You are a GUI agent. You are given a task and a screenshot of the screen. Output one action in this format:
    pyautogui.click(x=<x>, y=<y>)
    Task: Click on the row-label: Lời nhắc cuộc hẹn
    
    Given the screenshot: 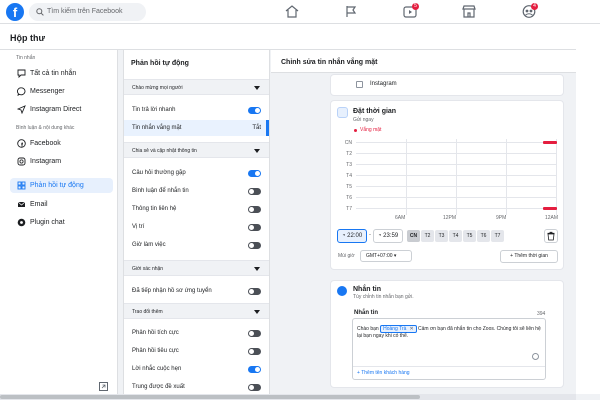 What is the action you would take?
    pyautogui.click(x=157, y=369)
    